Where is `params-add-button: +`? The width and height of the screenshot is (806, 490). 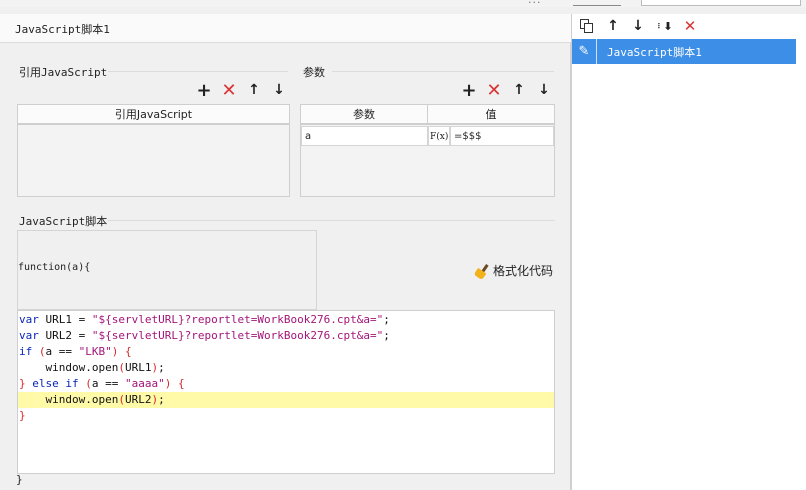
params-add-button: + is located at coordinates (469, 90).